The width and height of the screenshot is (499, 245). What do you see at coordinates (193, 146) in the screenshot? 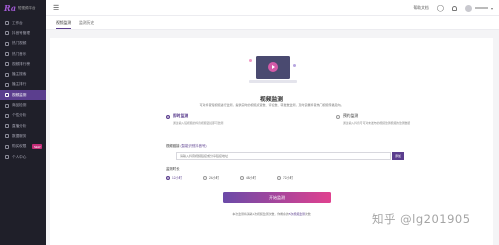
I see `video-link-hint: (智能识别抖音号)` at bounding box center [193, 146].